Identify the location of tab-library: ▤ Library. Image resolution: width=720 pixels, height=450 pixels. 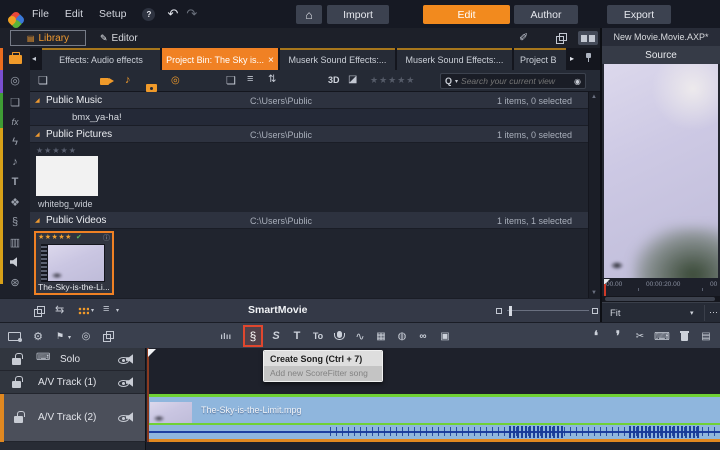
(48, 38).